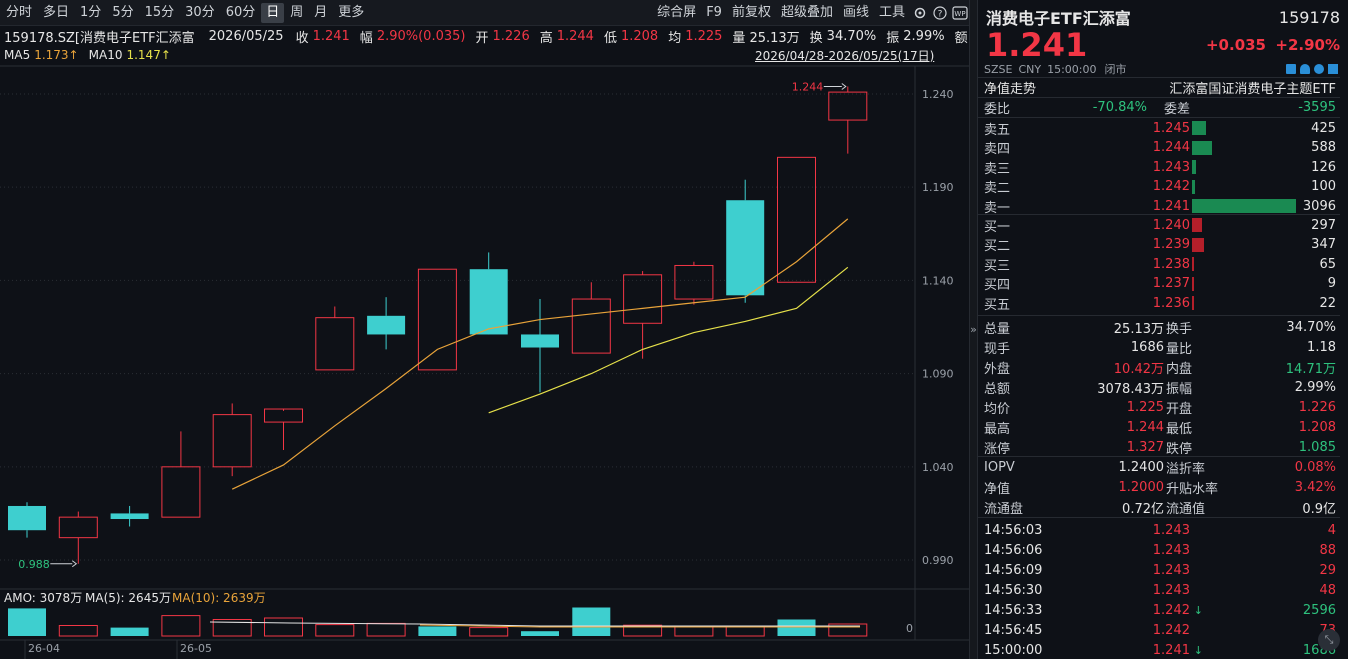 This screenshot has width=1348, height=659. I want to click on etf_stats-row: 净值 1.2000 升贴水率 3.42%, so click(1159, 487).